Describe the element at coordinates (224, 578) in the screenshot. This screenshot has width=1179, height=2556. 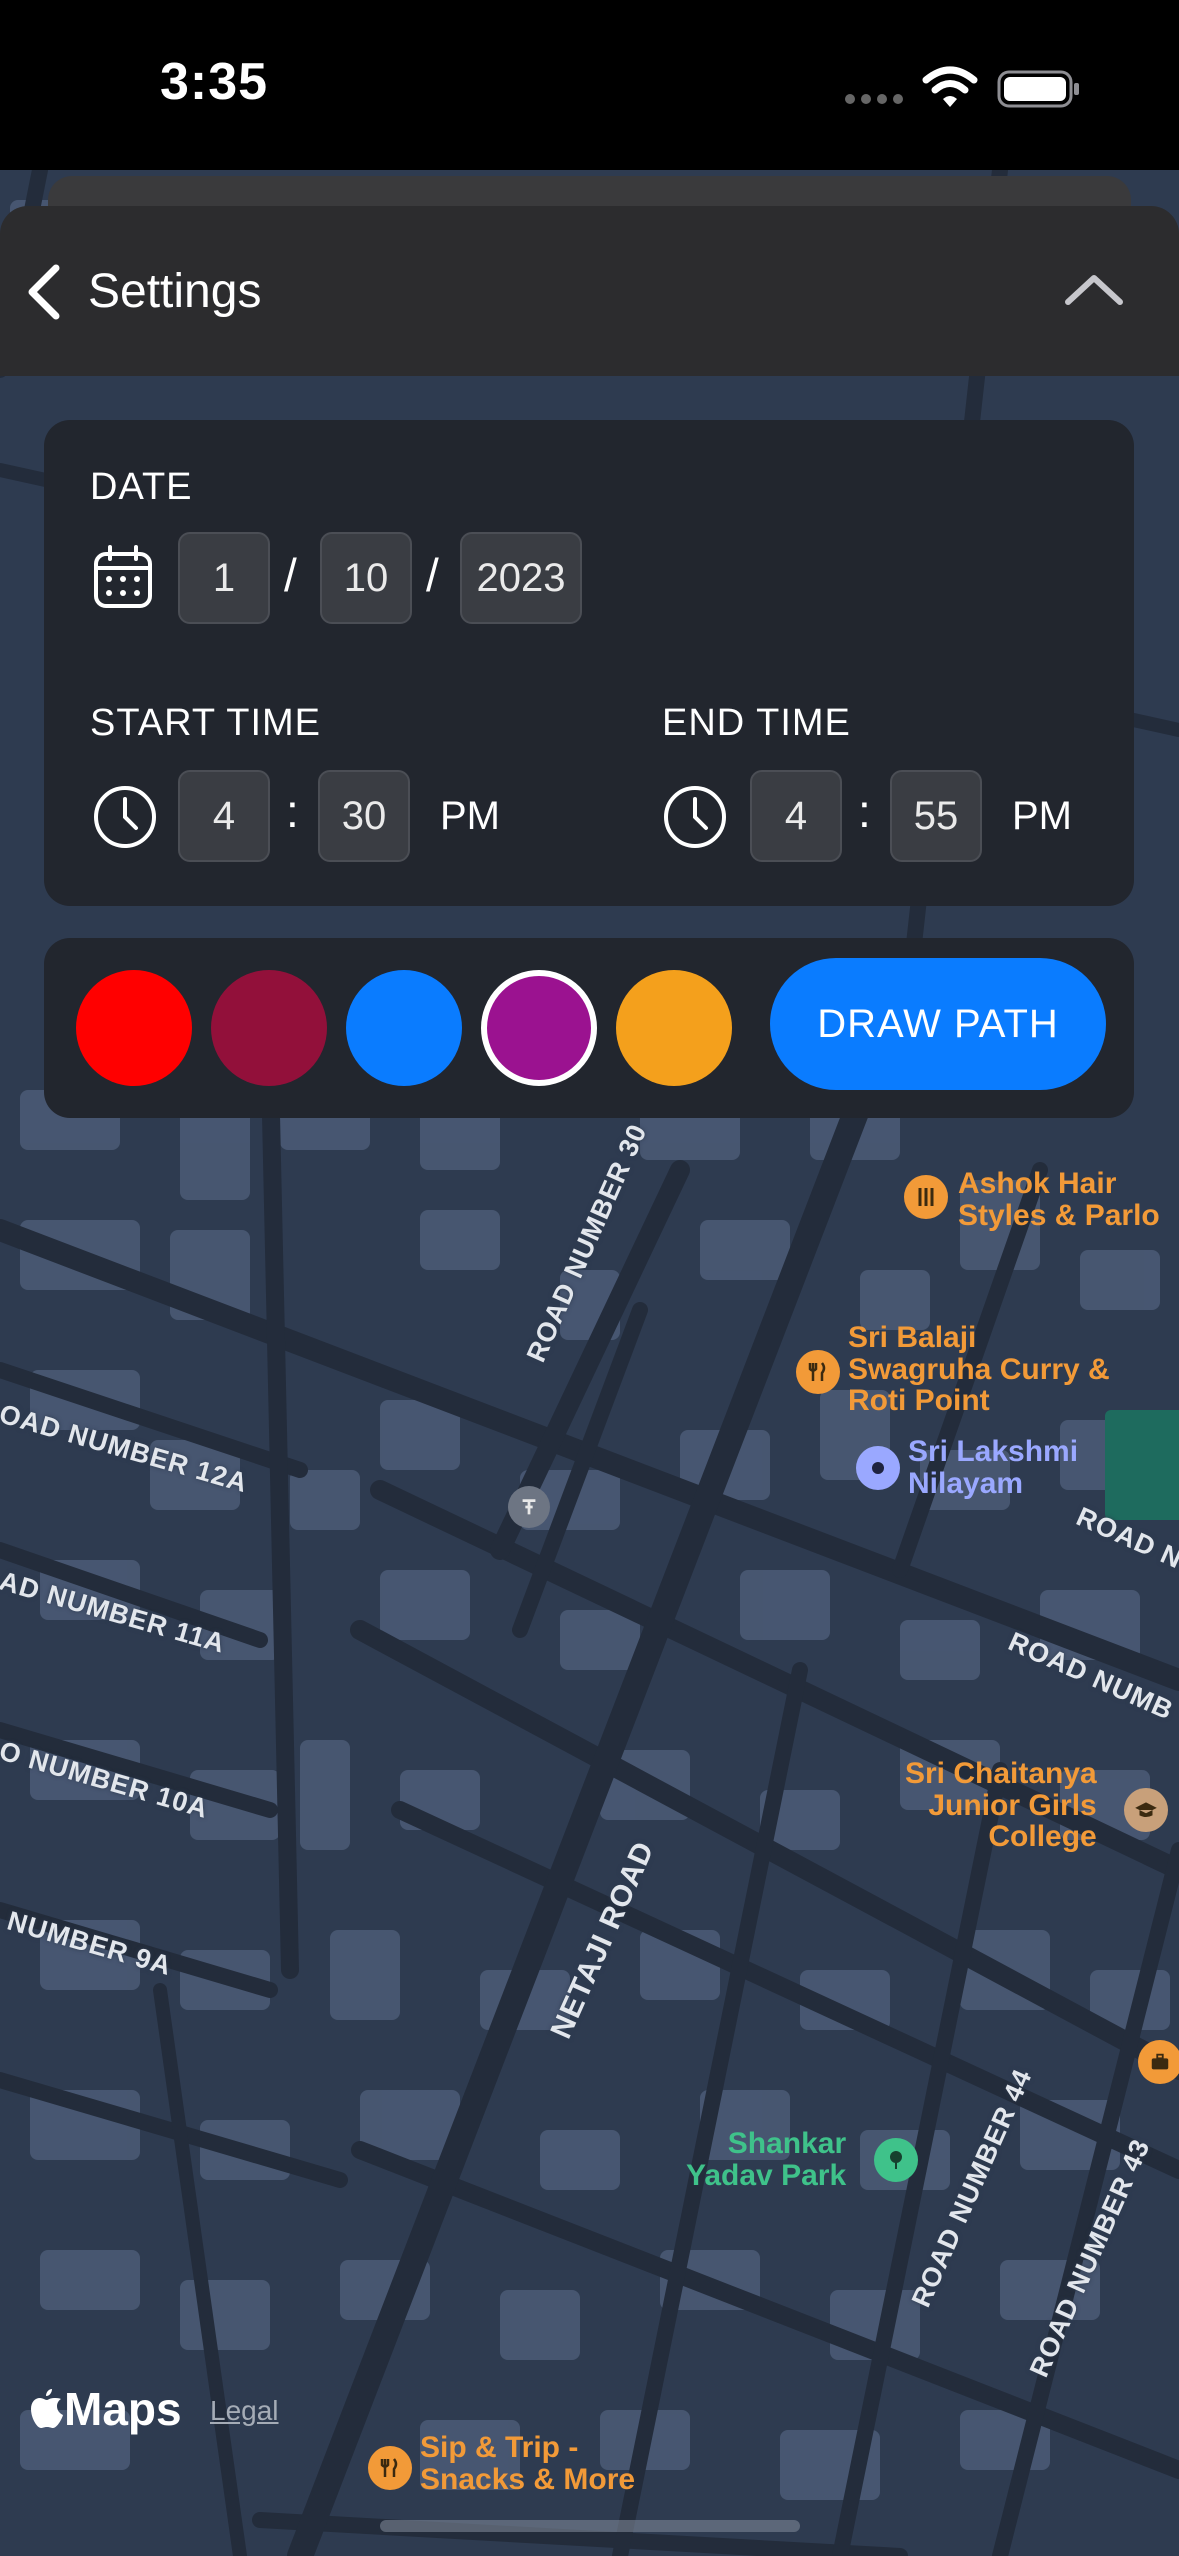
I see `date-month-input: 1` at that location.